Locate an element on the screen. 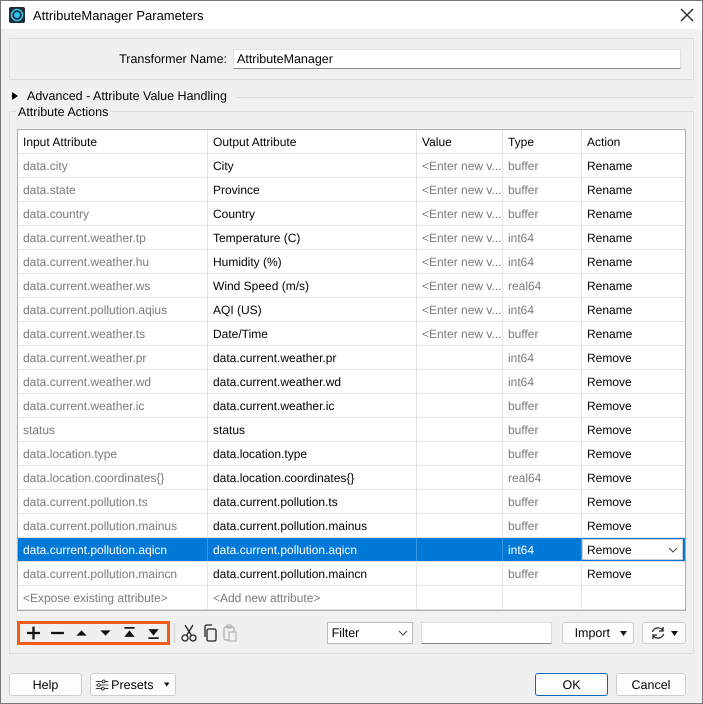 Image resolution: width=703 pixels, height=704 pixels. table-row: data.current.weather.ws Wind Speed (m/s) <Enter new v... real64 Rename is located at coordinates (351, 286).